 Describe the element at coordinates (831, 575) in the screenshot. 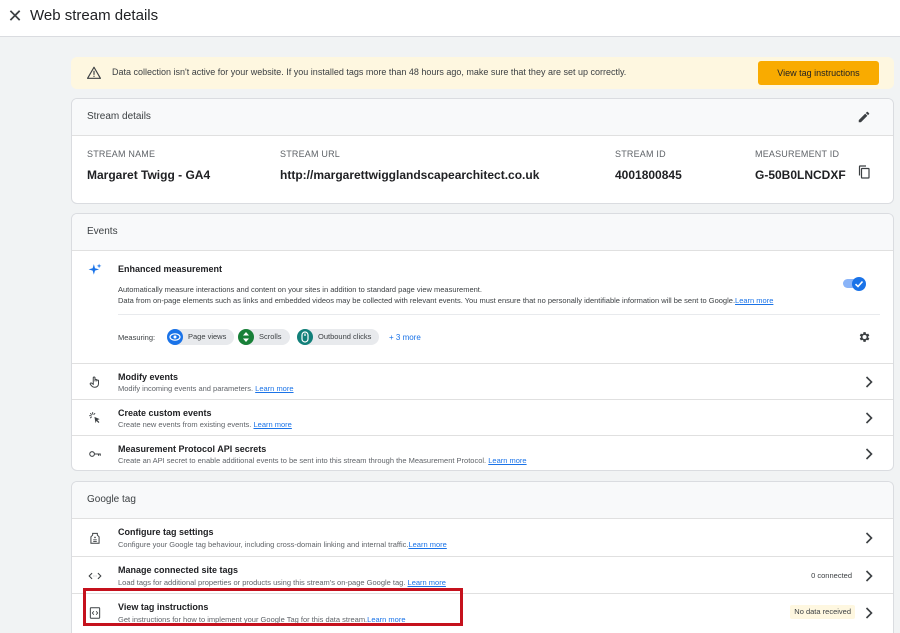

I see `connected-count: 0 connected` at that location.